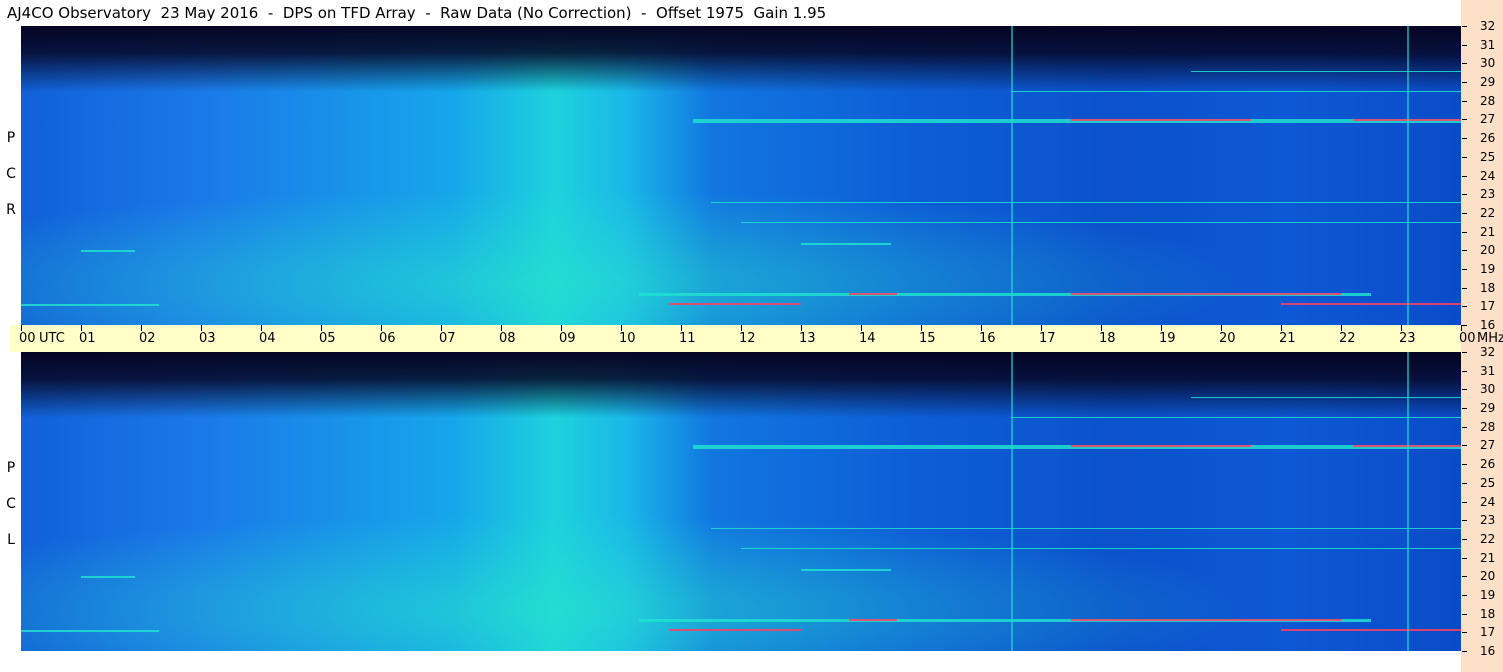 Image resolution: width=1503 pixels, height=672 pixels. What do you see at coordinates (747, 338) in the screenshot?
I see `time-tick-label: 12` at bounding box center [747, 338].